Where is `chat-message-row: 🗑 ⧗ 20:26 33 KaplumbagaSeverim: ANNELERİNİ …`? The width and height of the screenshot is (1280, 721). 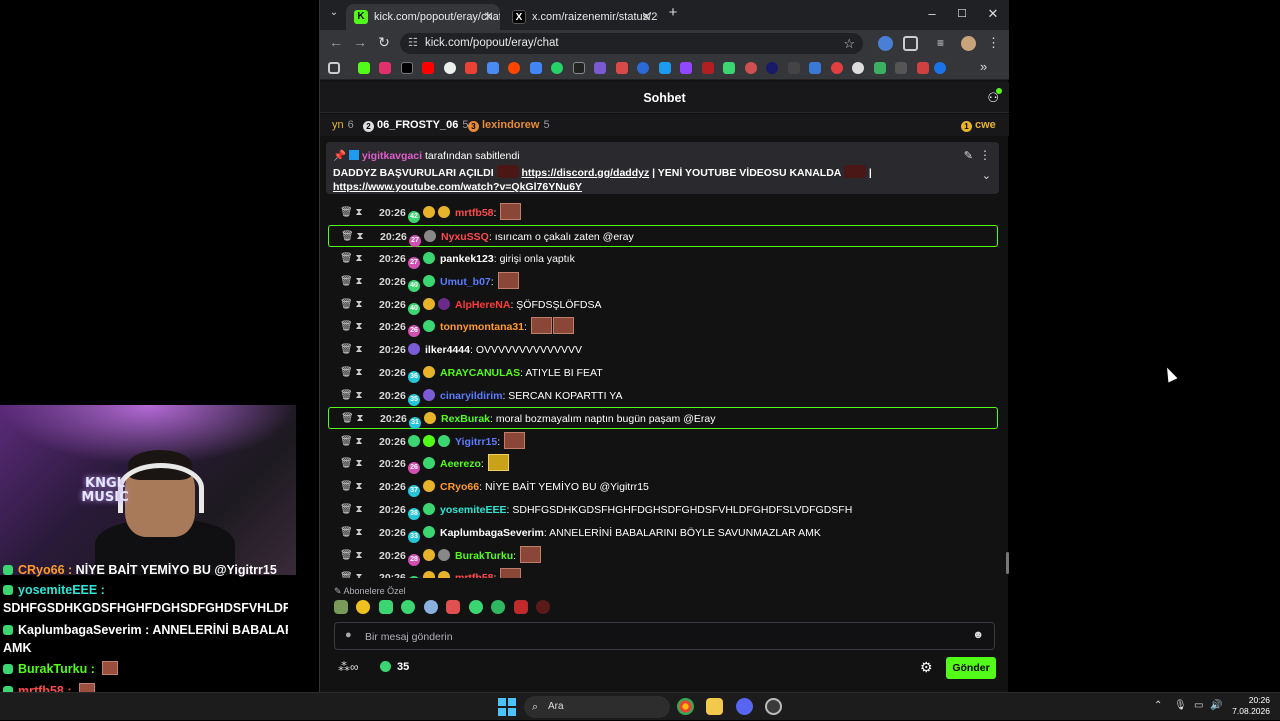
chat-message-row: 🗑 ⧗ 20:26 33 KaplumbagaSeverim: ANNELERİNİ … is located at coordinates (663, 533).